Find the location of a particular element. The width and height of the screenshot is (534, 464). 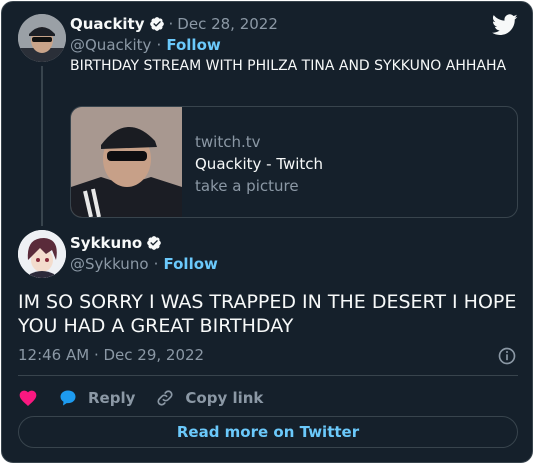

reply-label: Reply is located at coordinates (112, 398).